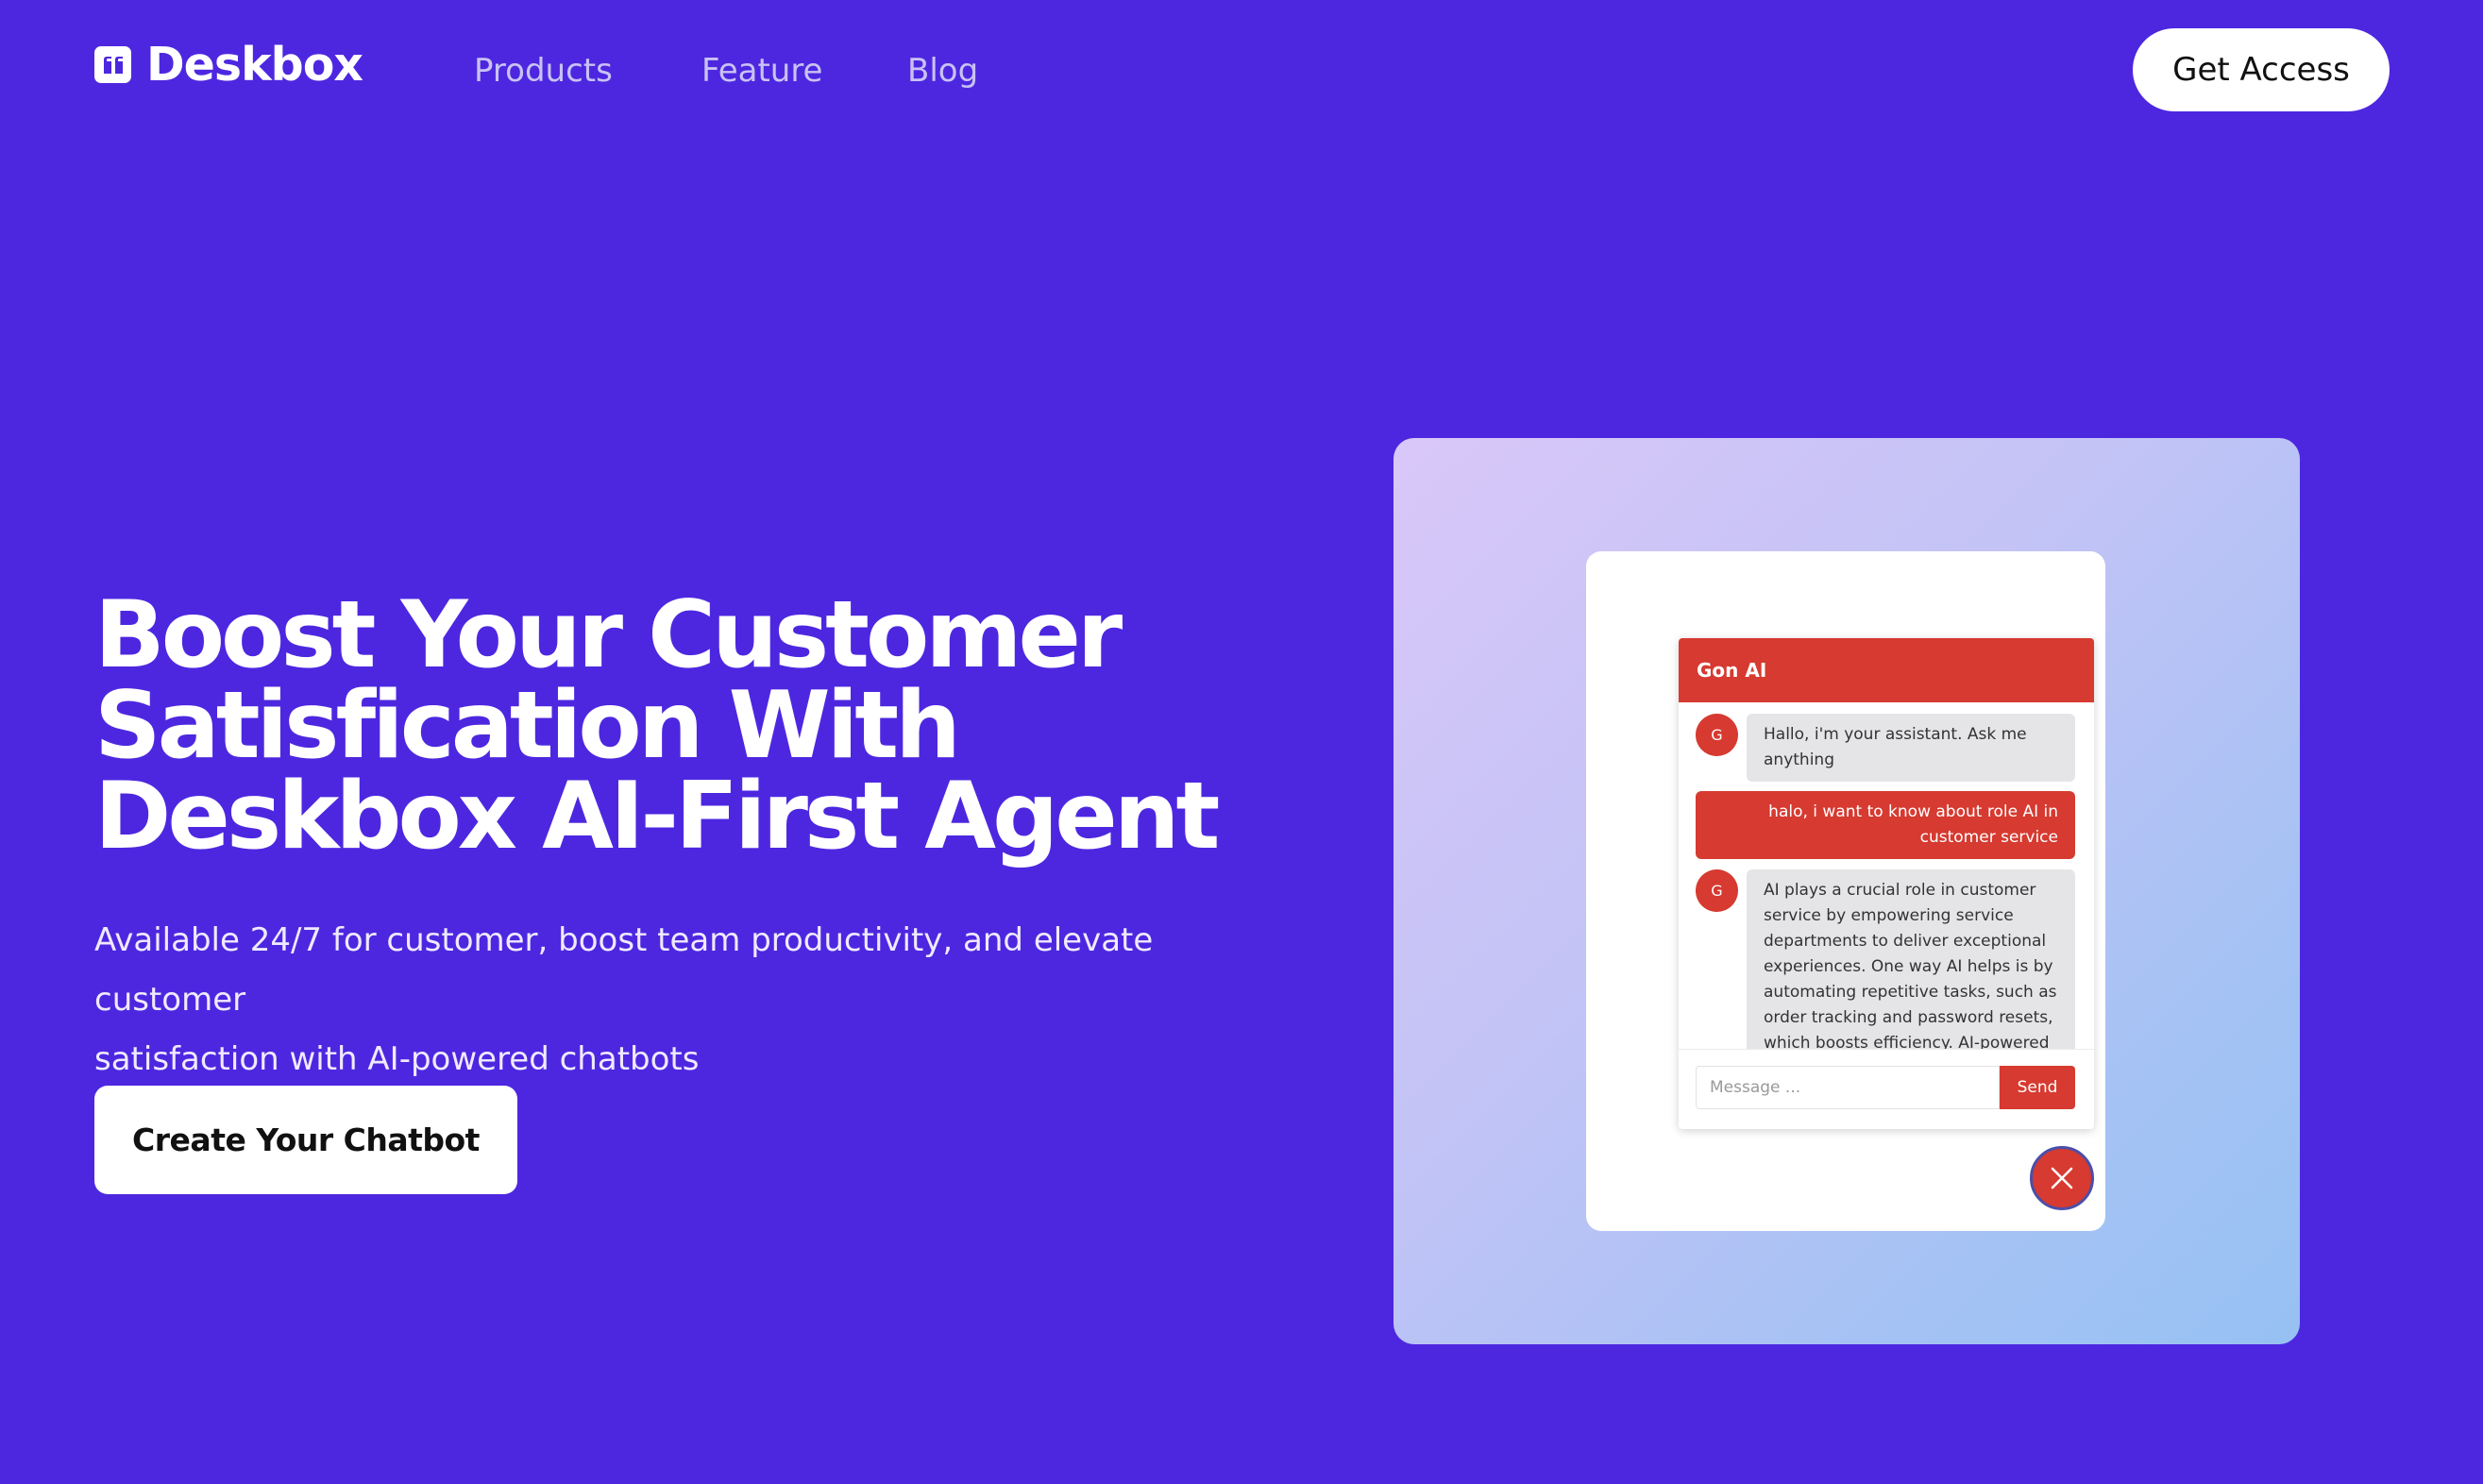  I want to click on chat-input-bar: Send, so click(1886, 1089).